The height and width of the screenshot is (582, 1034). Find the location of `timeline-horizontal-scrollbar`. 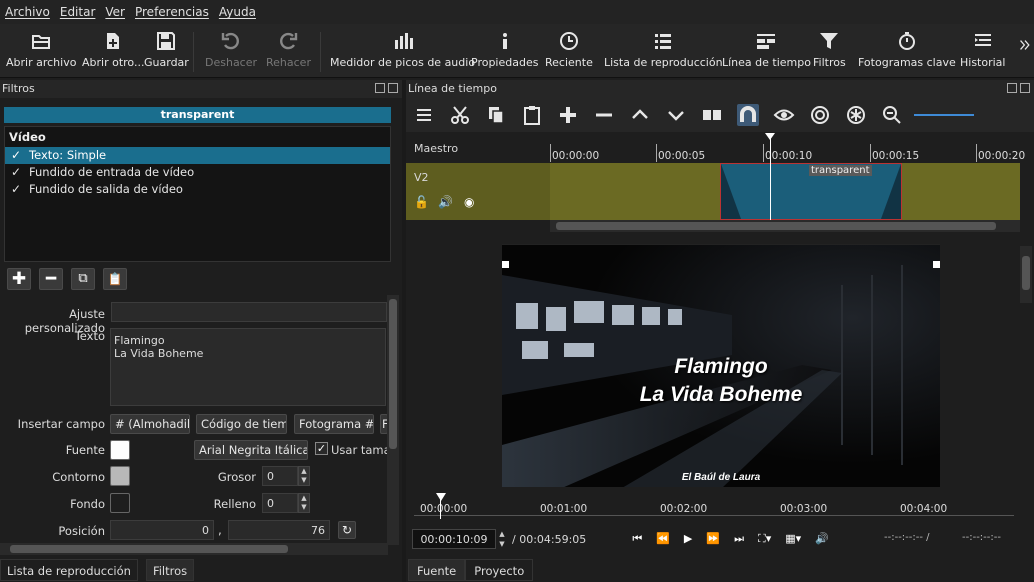

timeline-horizontal-scrollbar is located at coordinates (785, 226).